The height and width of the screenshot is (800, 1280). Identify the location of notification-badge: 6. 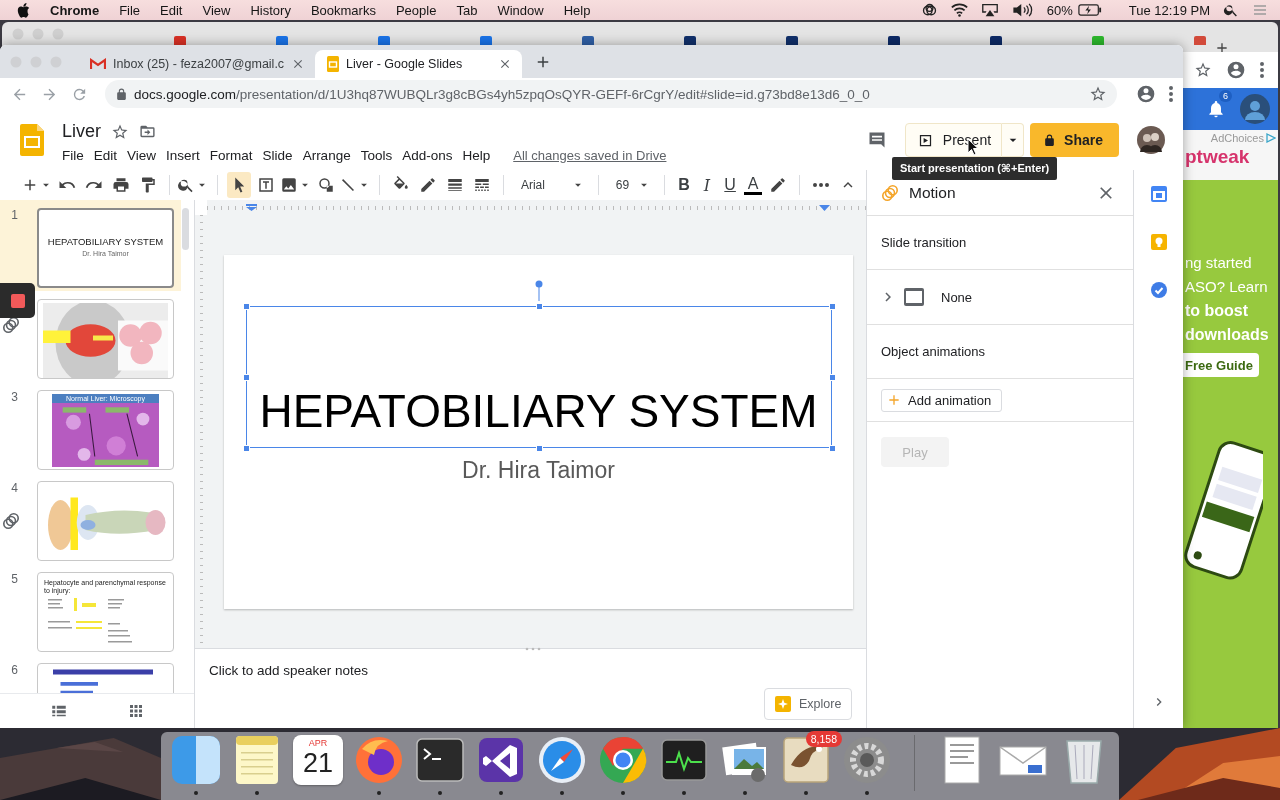
(1225, 96).